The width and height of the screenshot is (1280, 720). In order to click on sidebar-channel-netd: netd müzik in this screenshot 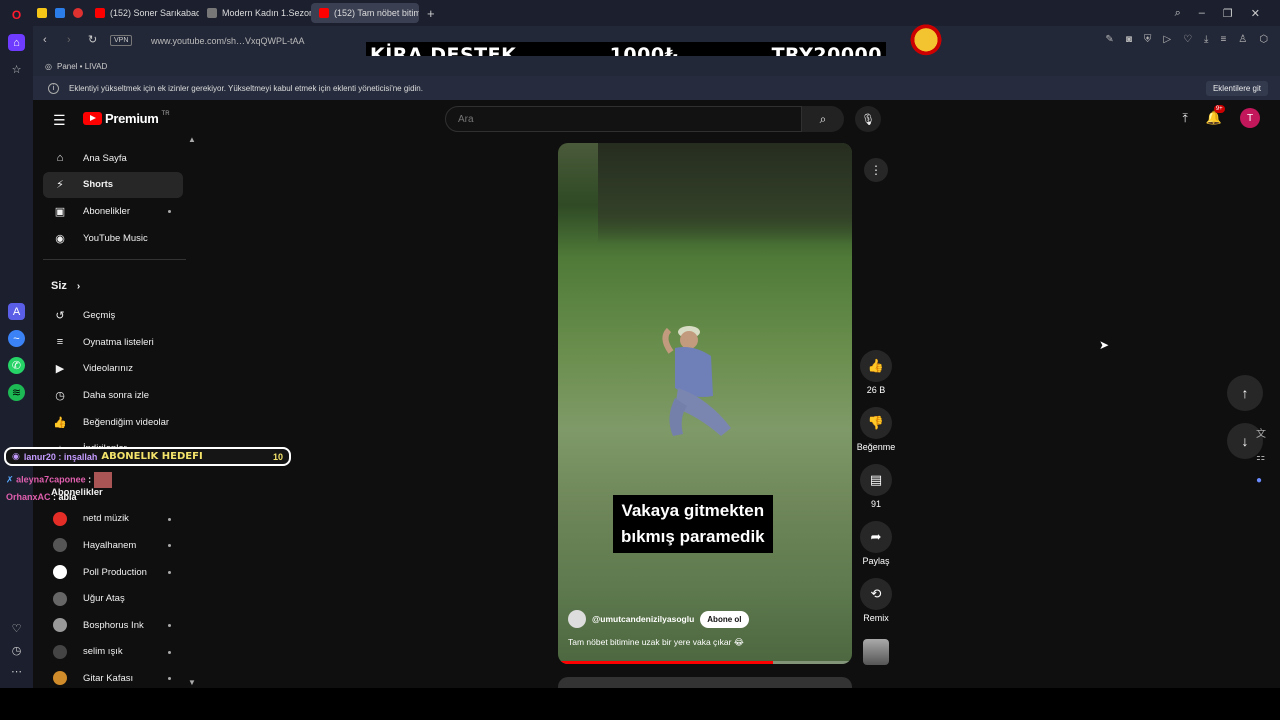, I will do `click(113, 519)`.